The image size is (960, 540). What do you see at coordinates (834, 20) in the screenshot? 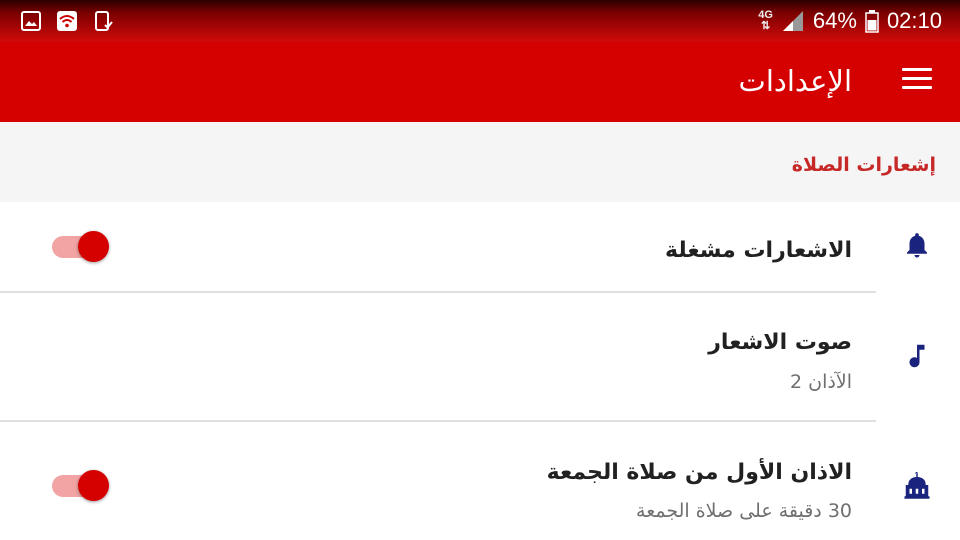
I see `battery-percent: 64%` at bounding box center [834, 20].